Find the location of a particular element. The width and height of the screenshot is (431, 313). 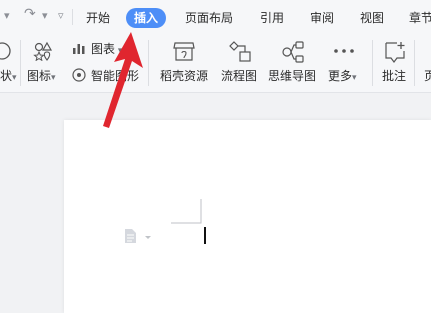

more-dots-icon is located at coordinates (344, 51).